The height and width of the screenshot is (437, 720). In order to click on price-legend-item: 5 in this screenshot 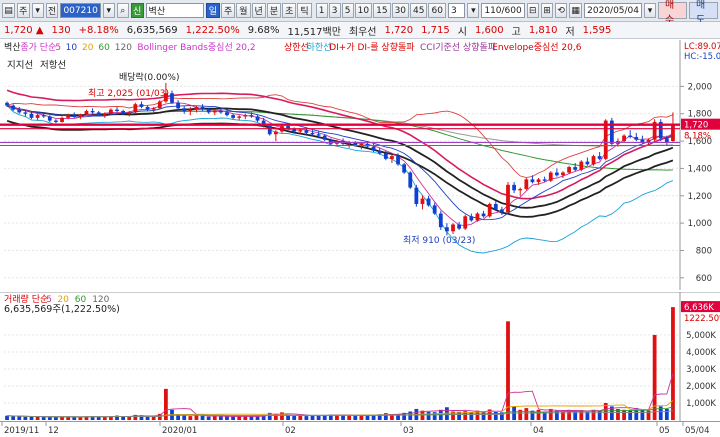, I will do `click(58, 48)`.